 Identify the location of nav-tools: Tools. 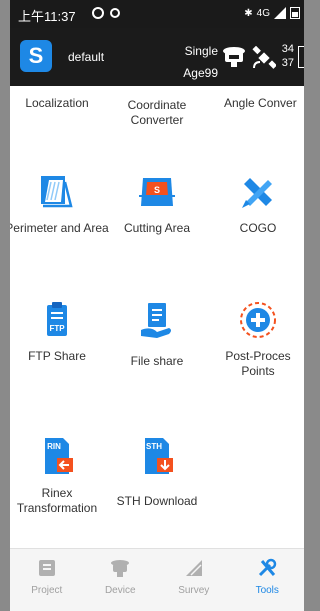
(268, 580).